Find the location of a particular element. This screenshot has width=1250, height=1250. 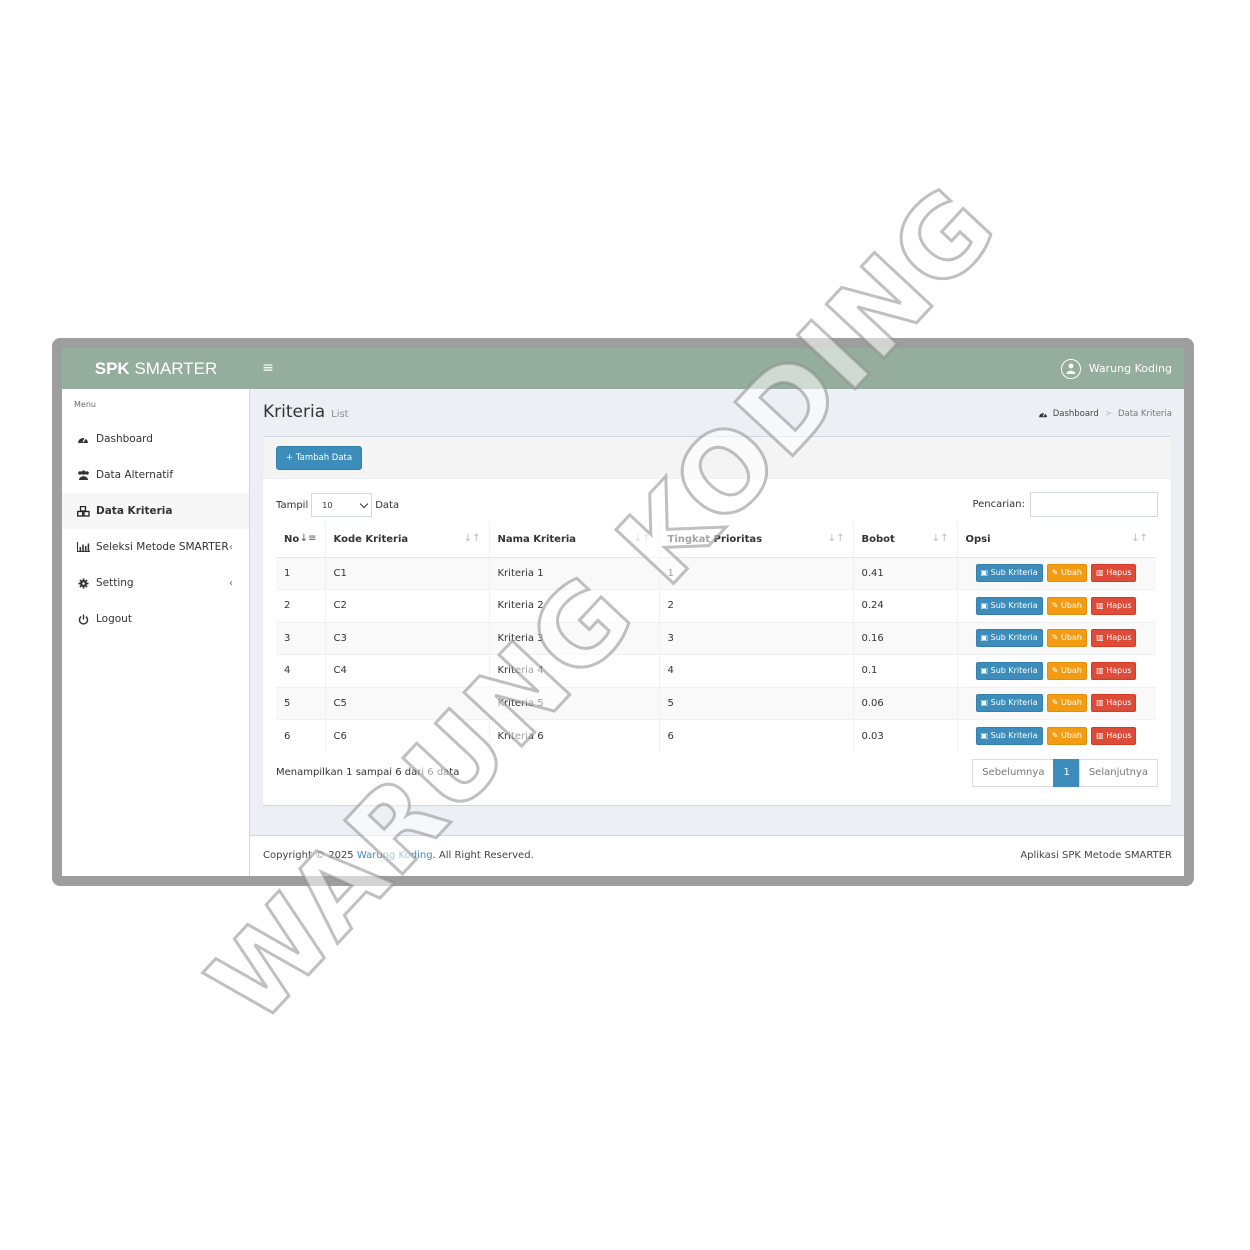

cell-bobot: 0.06 is located at coordinates (904, 703).